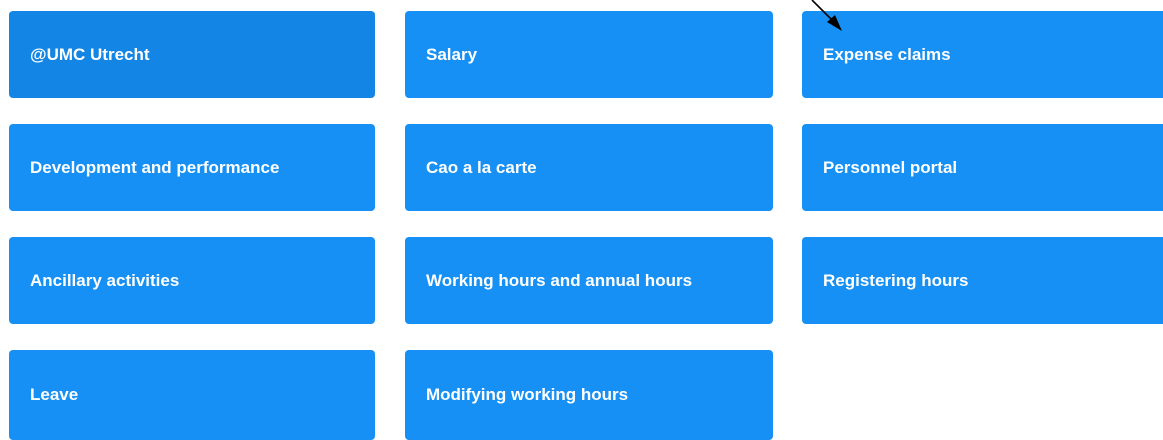  Describe the element at coordinates (982, 167) in the screenshot. I see `tile-personnel-portal: Personnel portal` at that location.